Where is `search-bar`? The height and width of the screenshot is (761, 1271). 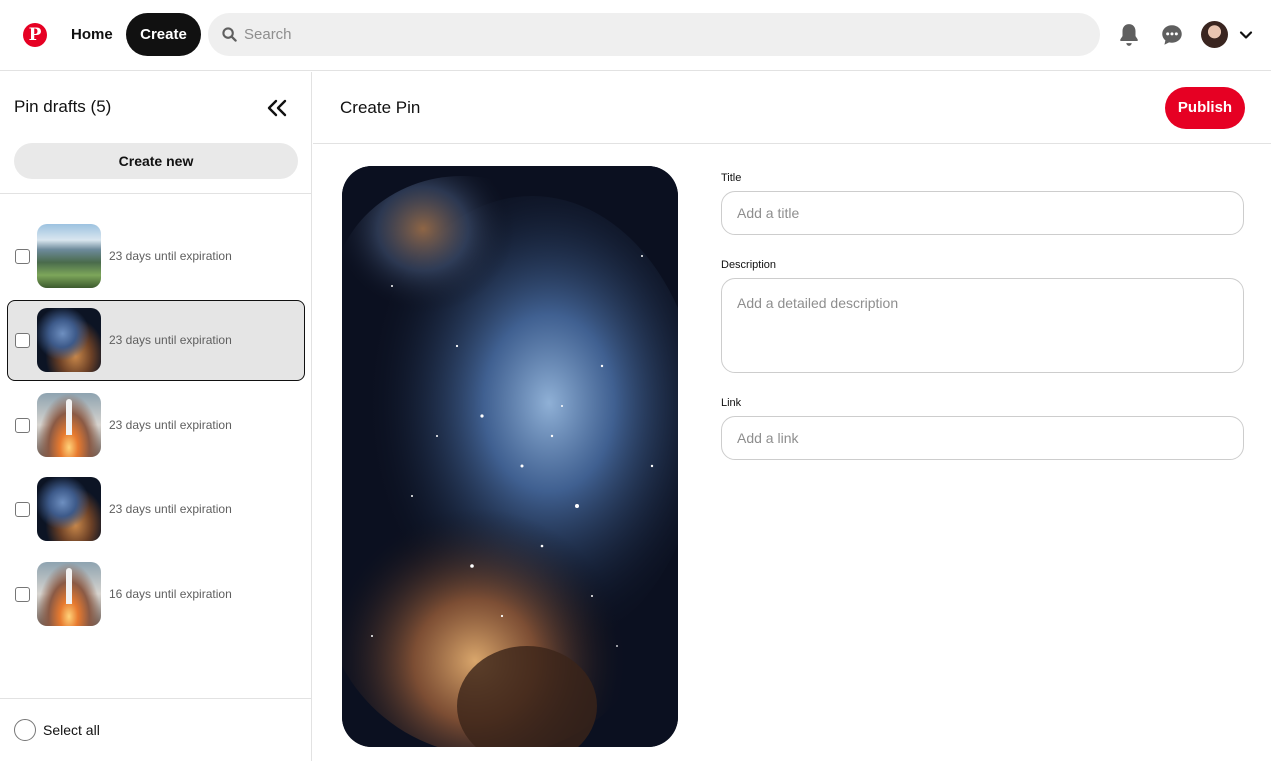
search-bar is located at coordinates (654, 34).